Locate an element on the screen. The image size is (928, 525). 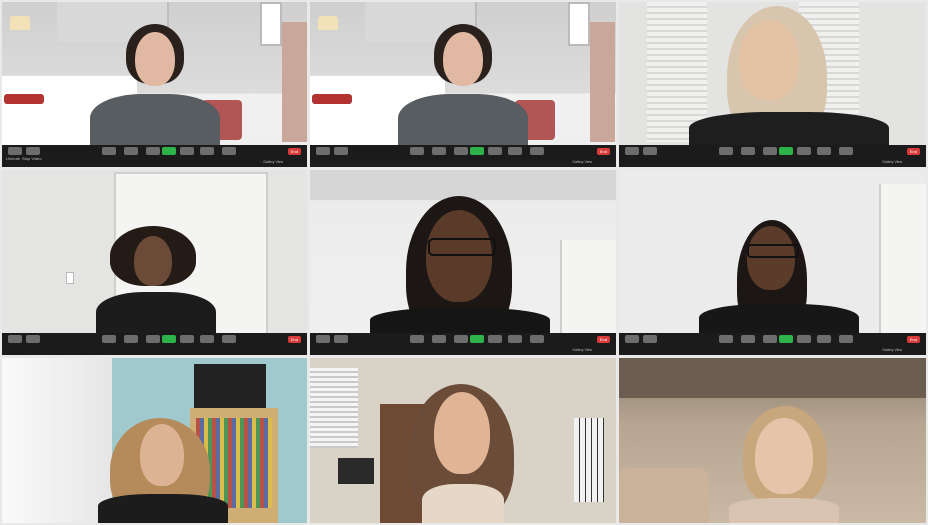
ceiling-beam is located at coordinates (772, 378).